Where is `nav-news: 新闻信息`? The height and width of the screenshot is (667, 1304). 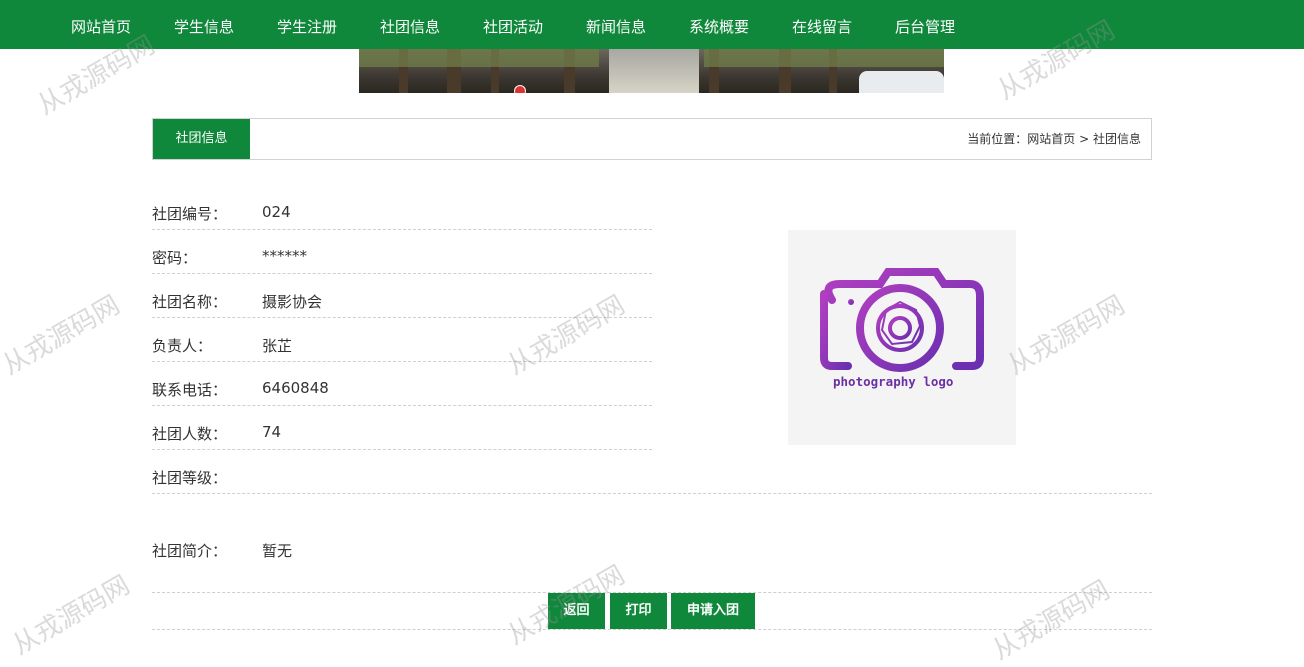 nav-news: 新闻信息 is located at coordinates (616, 24).